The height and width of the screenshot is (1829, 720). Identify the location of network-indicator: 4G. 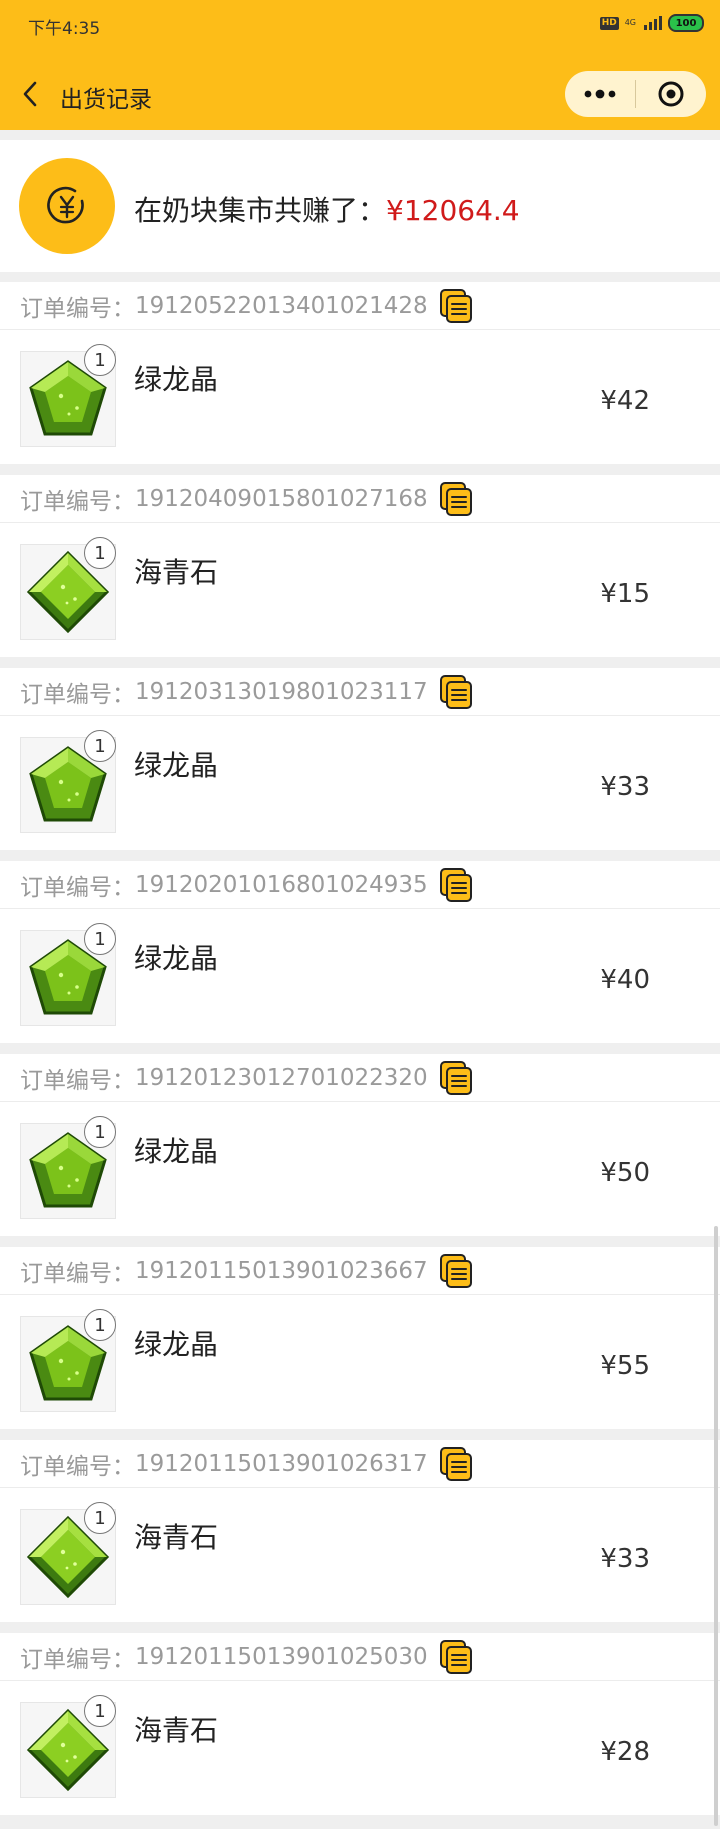
(630, 23).